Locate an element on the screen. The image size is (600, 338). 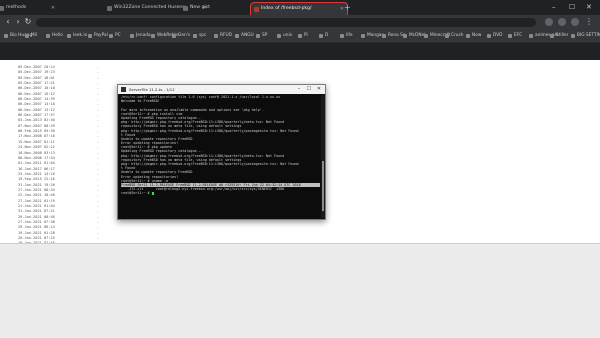
terminal-scrollbar is located at coordinates (323, 156).